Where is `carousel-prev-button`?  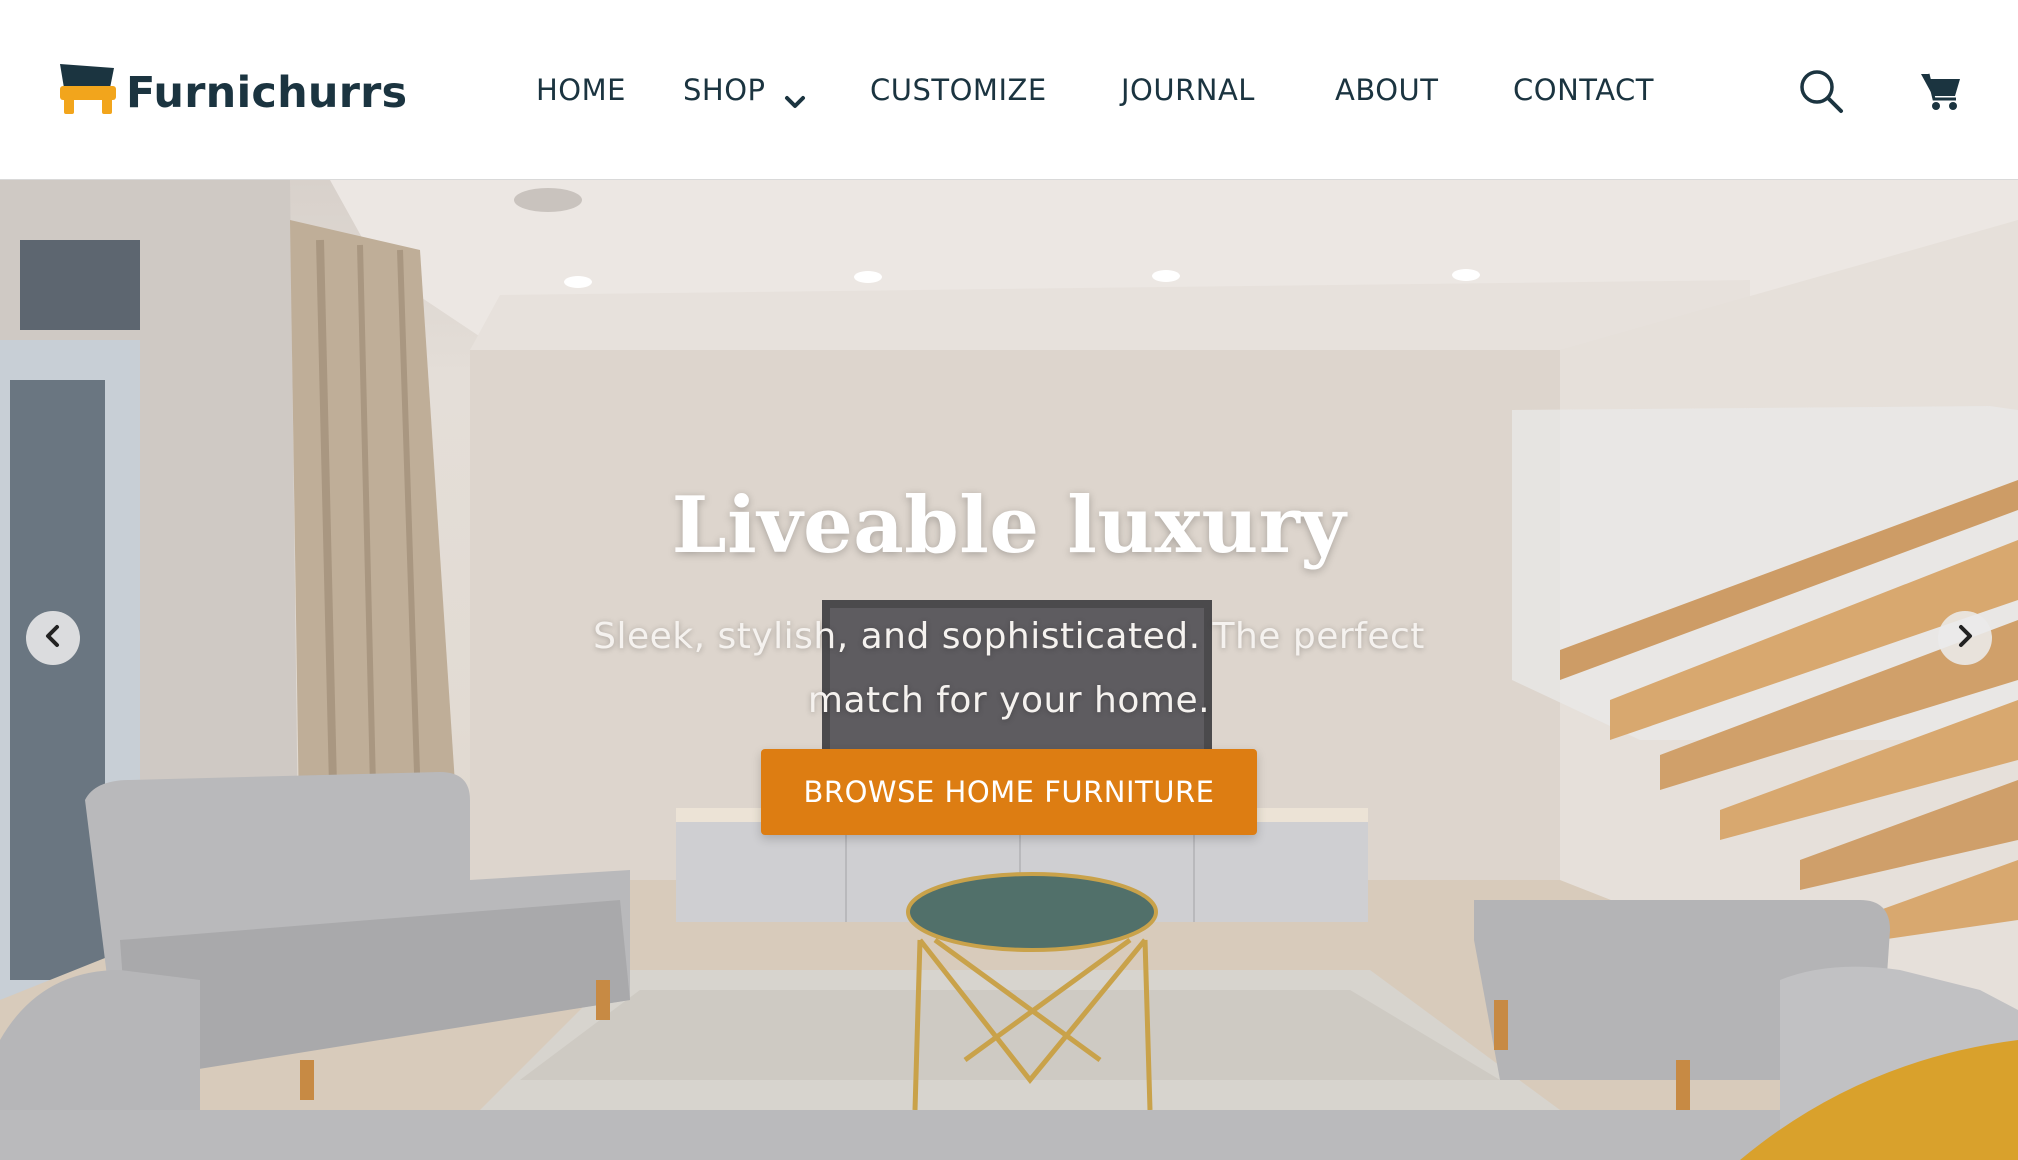 carousel-prev-button is located at coordinates (53, 638).